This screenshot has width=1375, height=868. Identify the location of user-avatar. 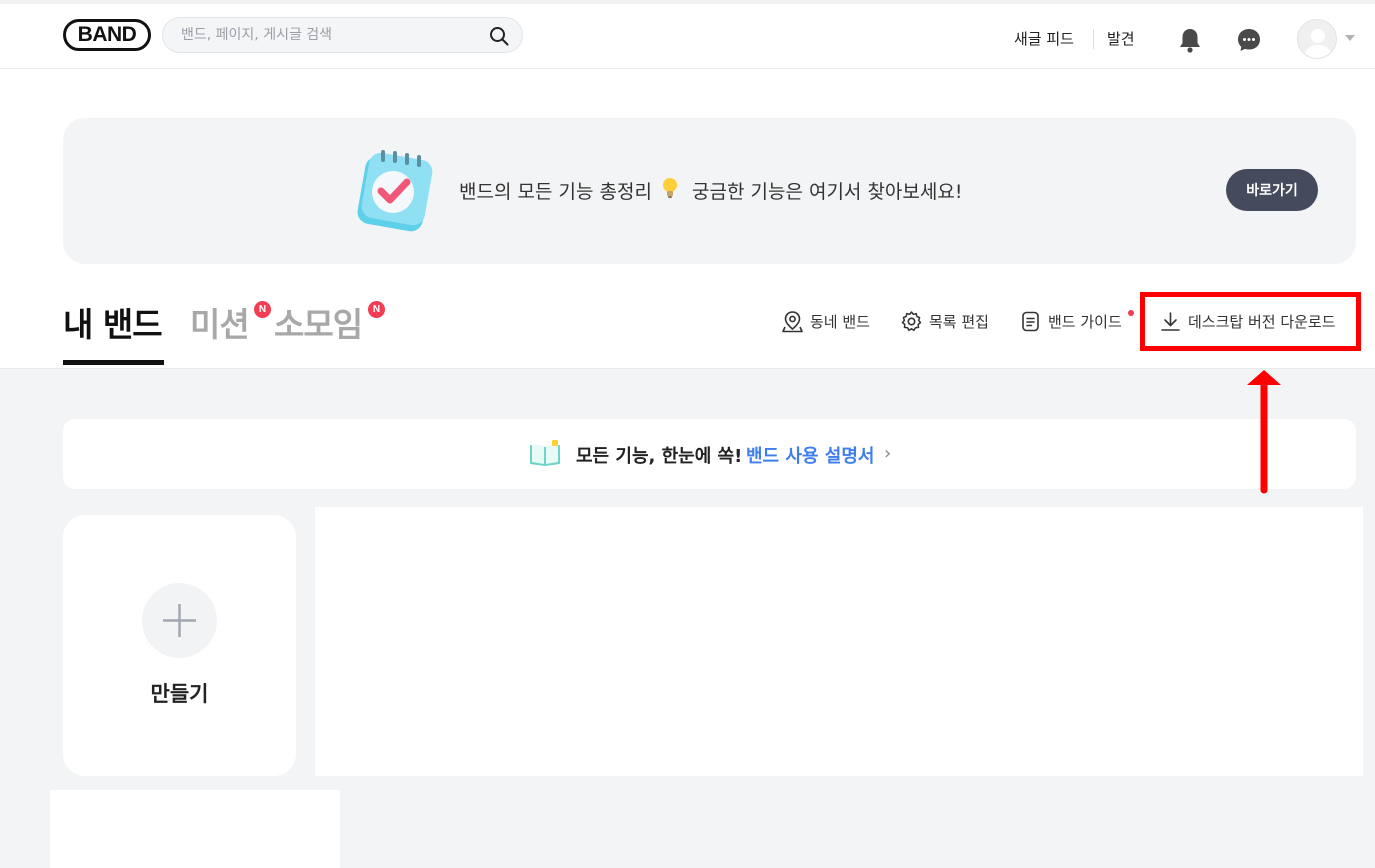
(1317, 39).